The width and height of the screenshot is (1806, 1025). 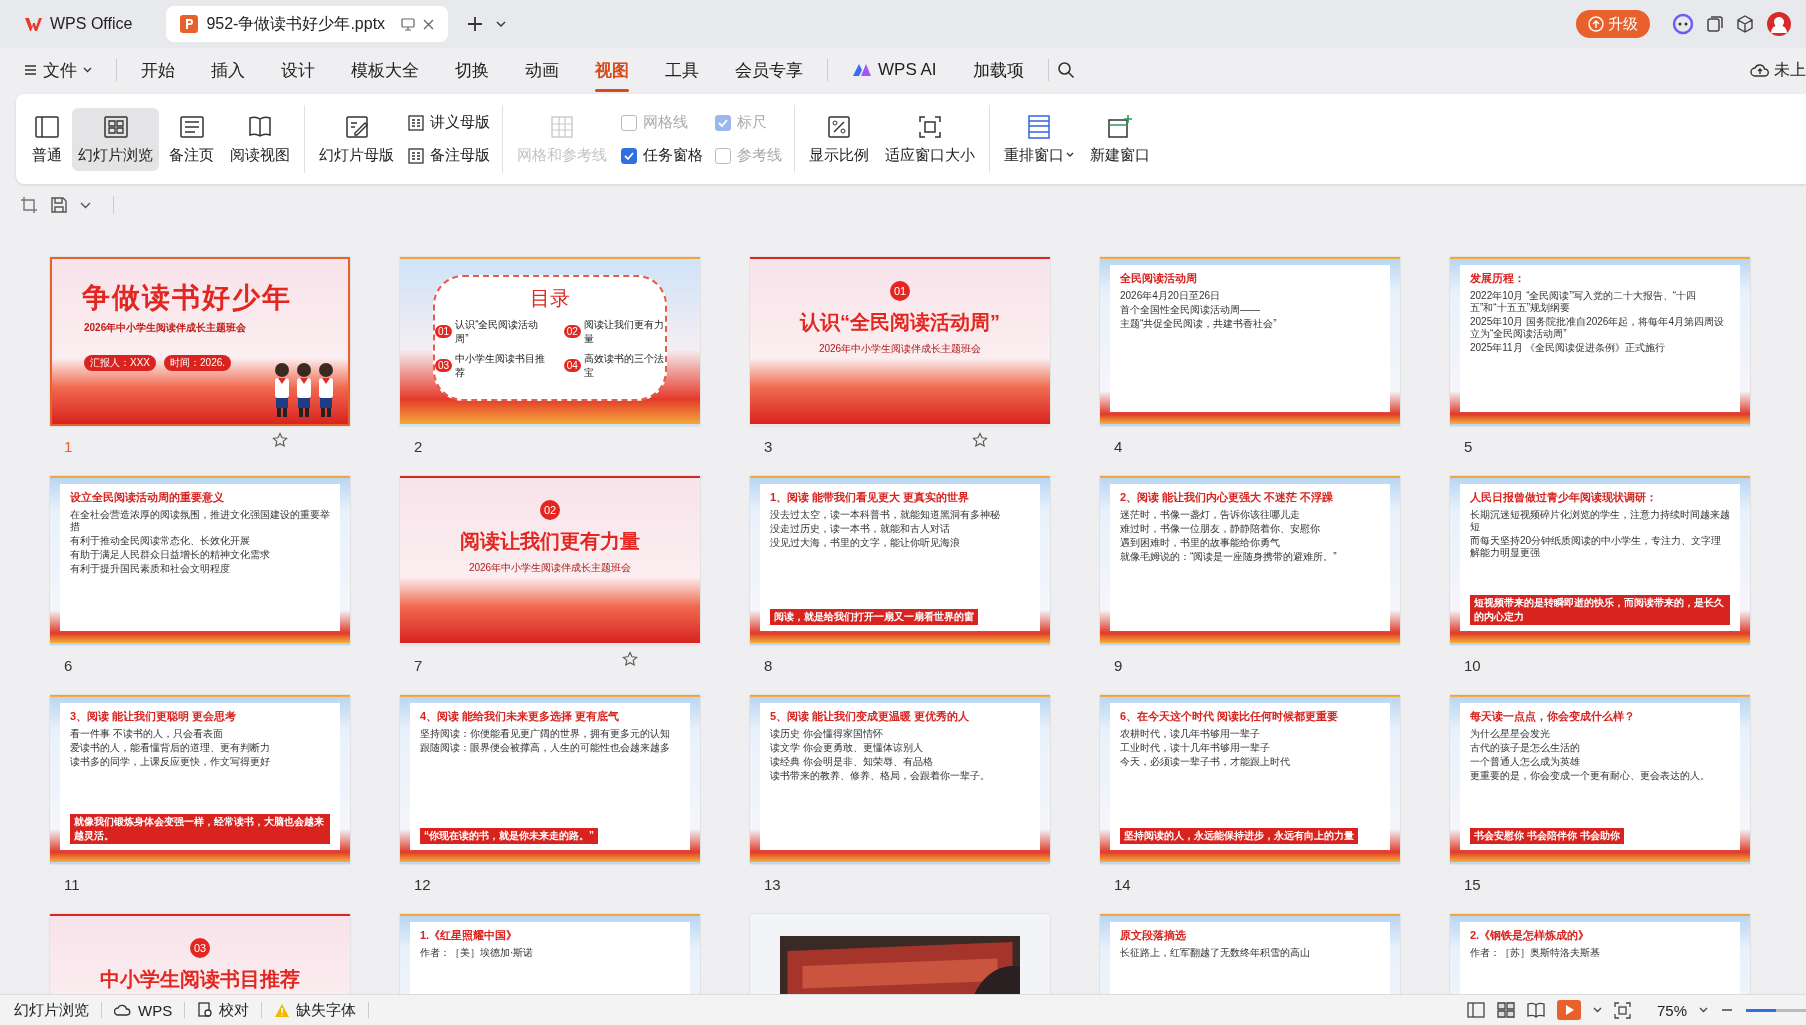 What do you see at coordinates (894, 70) in the screenshot?
I see `menu-tab: WPS AI` at bounding box center [894, 70].